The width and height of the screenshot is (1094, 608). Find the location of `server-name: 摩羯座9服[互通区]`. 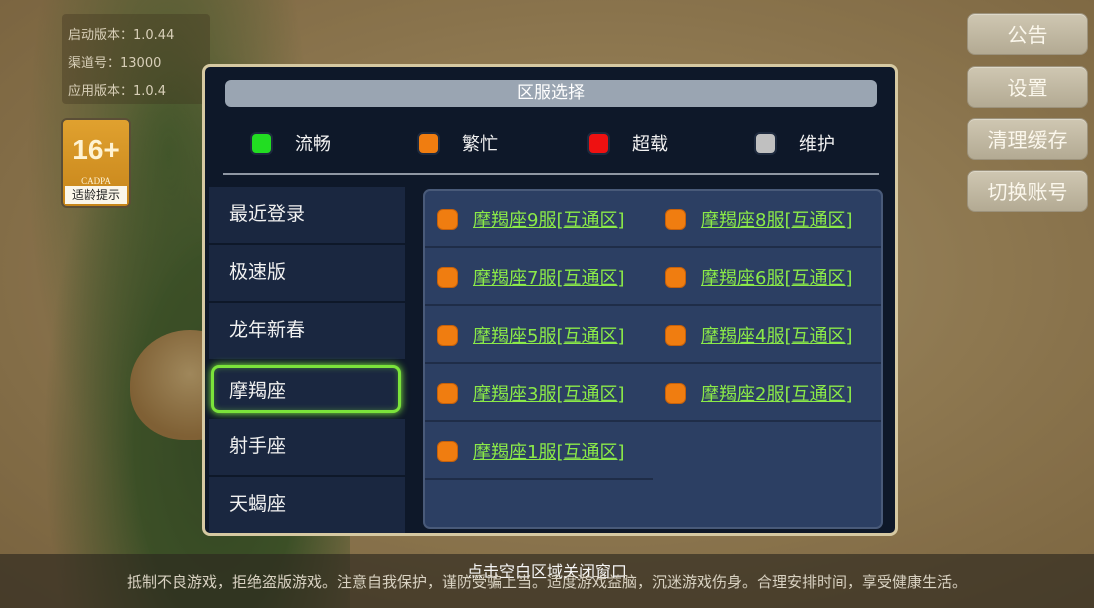

server-name: 摩羯座9服[互通区] is located at coordinates (549, 220).